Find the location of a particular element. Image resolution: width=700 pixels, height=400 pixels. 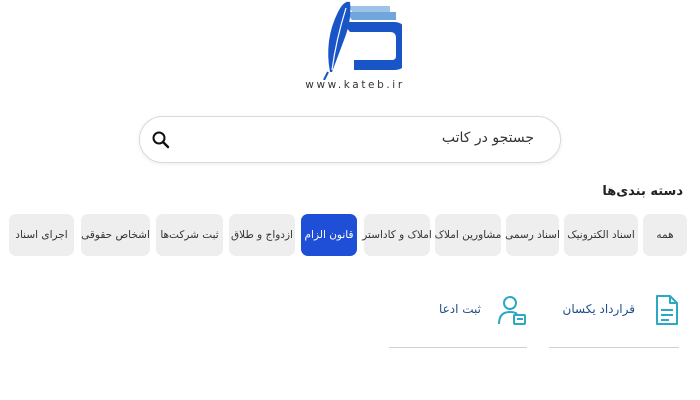

user-claim-icon is located at coordinates (512, 312).